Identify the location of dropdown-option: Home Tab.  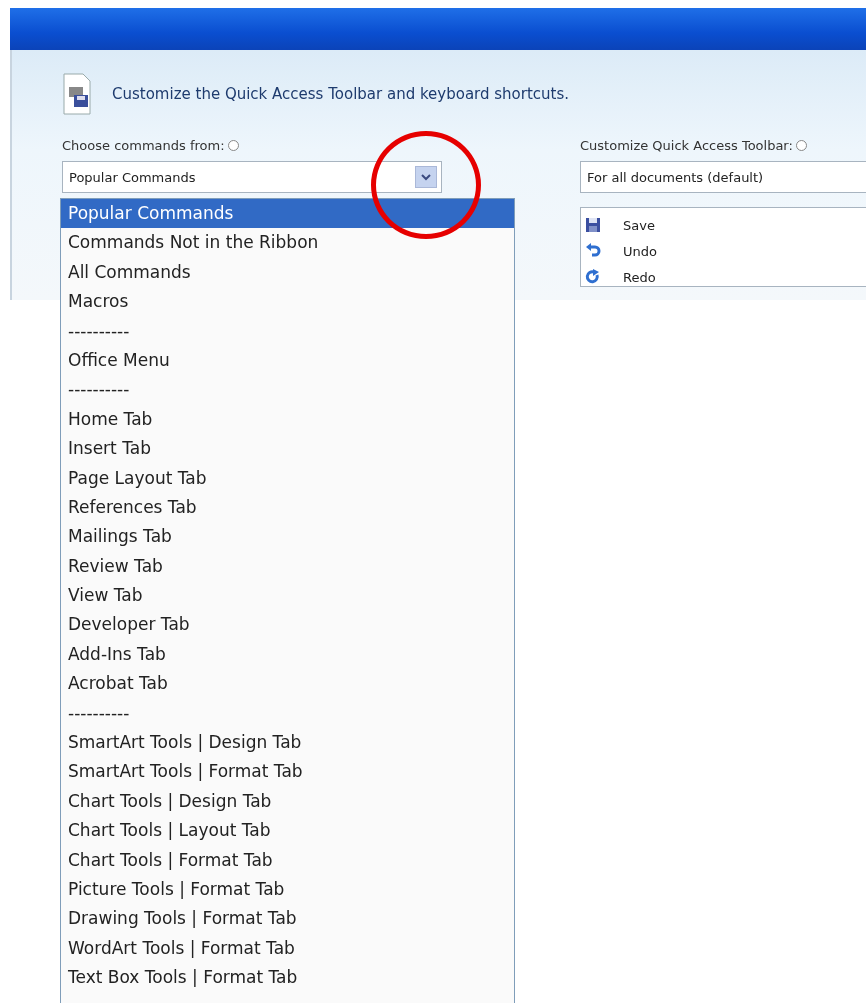
(287, 419).